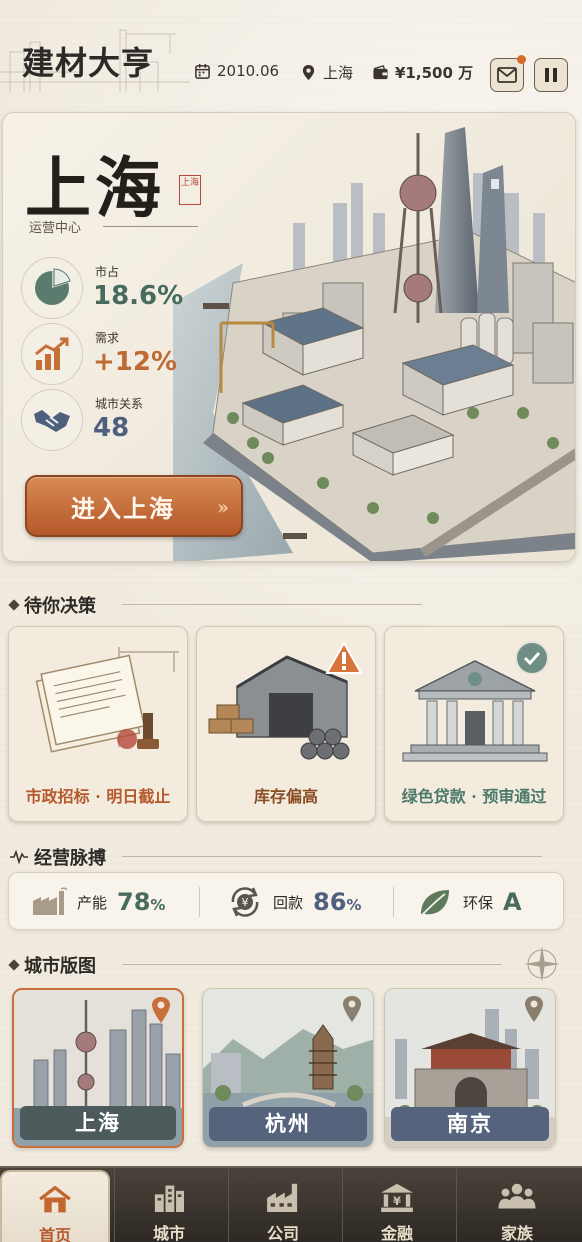 Image resolution: width=582 pixels, height=1242 pixels. What do you see at coordinates (135, 362) in the screenshot?
I see `metric-value: +12%` at bounding box center [135, 362].